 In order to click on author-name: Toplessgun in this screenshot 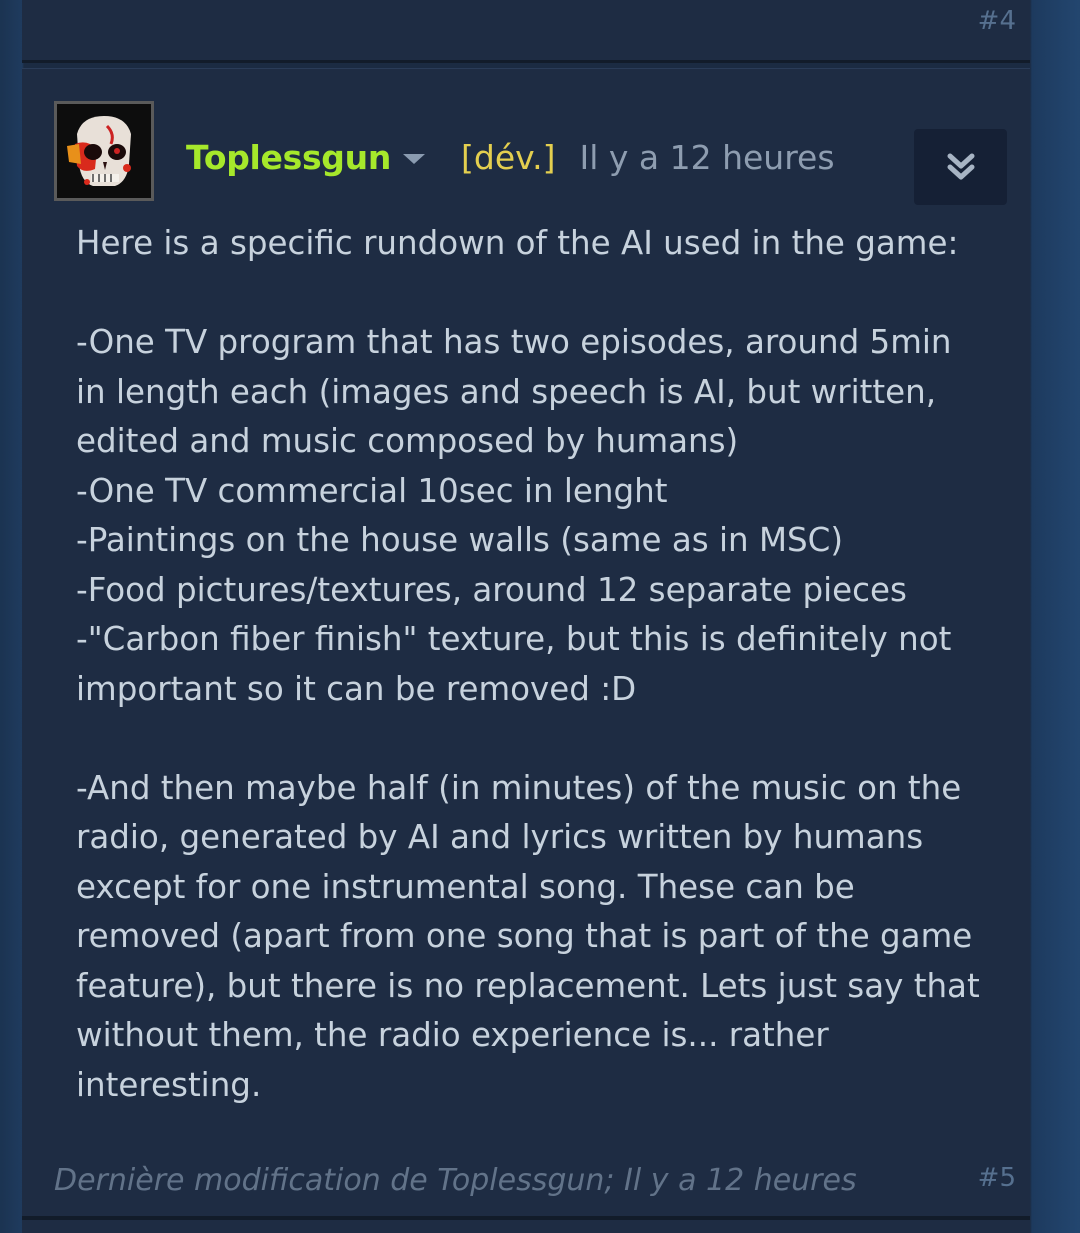, I will do `click(288, 157)`.